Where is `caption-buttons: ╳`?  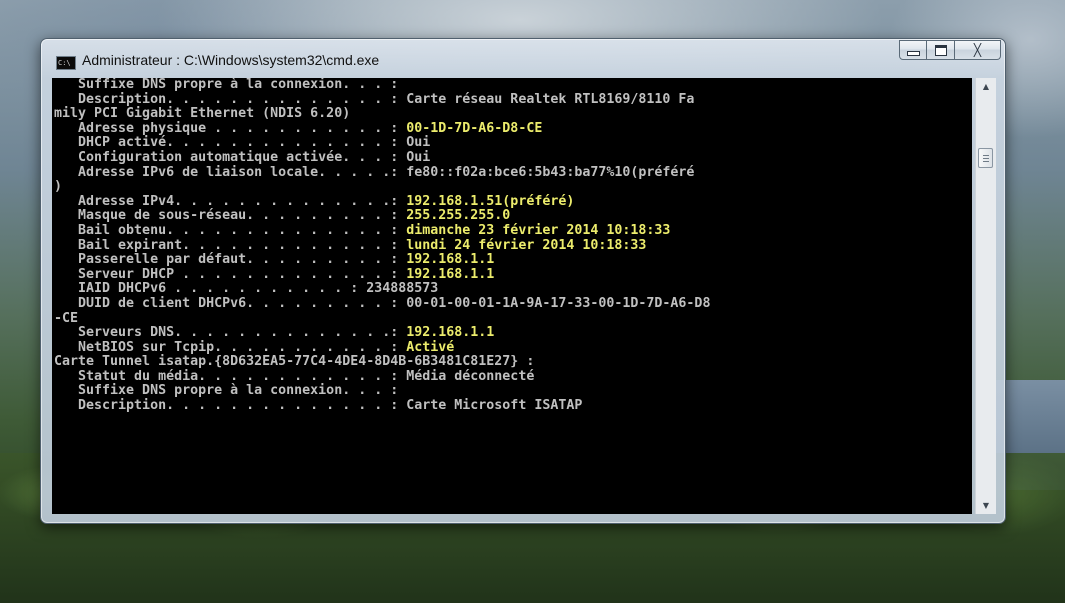 caption-buttons: ╳ is located at coordinates (950, 50).